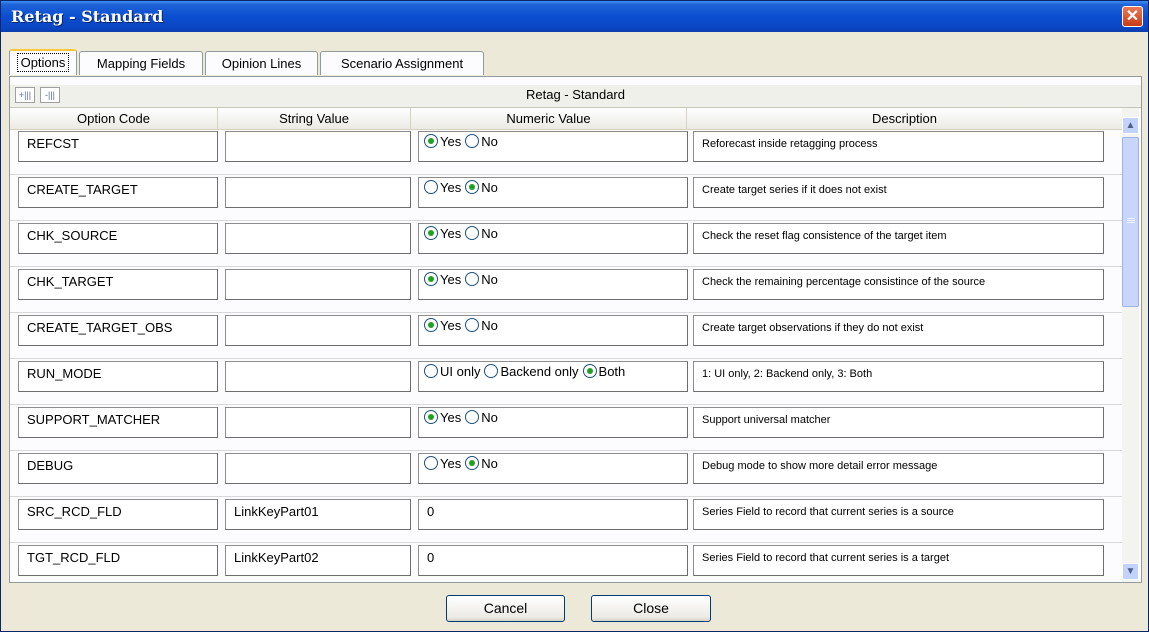 The image size is (1149, 632). Describe the element at coordinates (531, 371) in the screenshot. I see `radio-option: Backend only` at that location.